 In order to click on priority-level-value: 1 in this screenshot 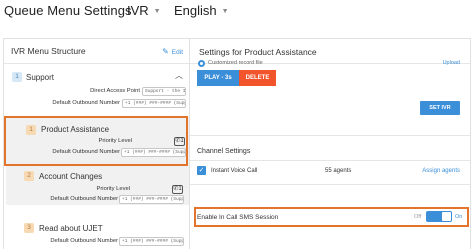, I will do `click(180, 189)`.